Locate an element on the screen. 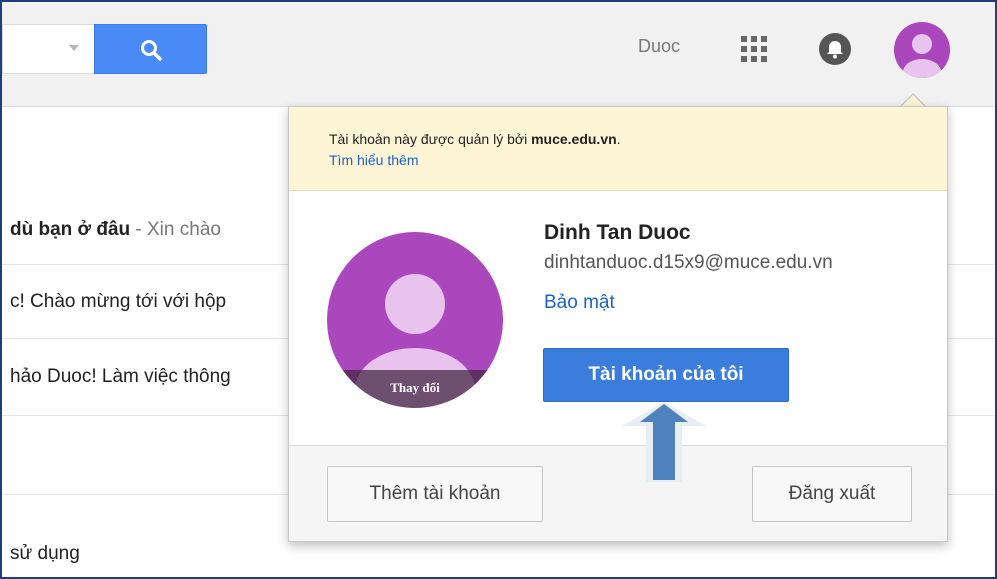 The image size is (997, 579). sign-out-button: Đăng xuất is located at coordinates (832, 494).